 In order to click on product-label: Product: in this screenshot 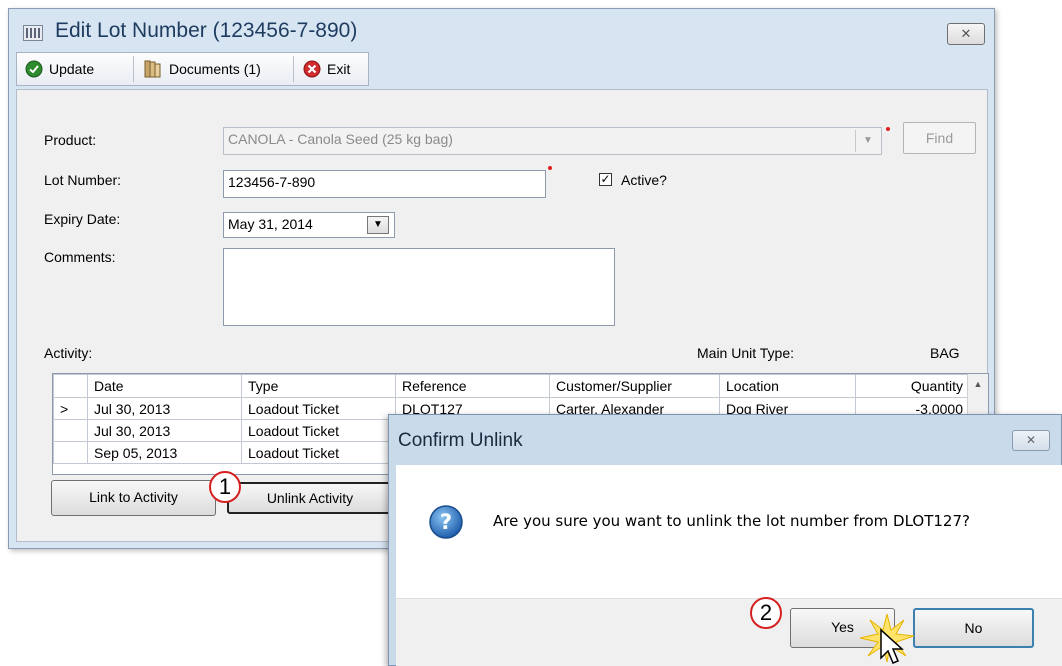, I will do `click(70, 140)`.